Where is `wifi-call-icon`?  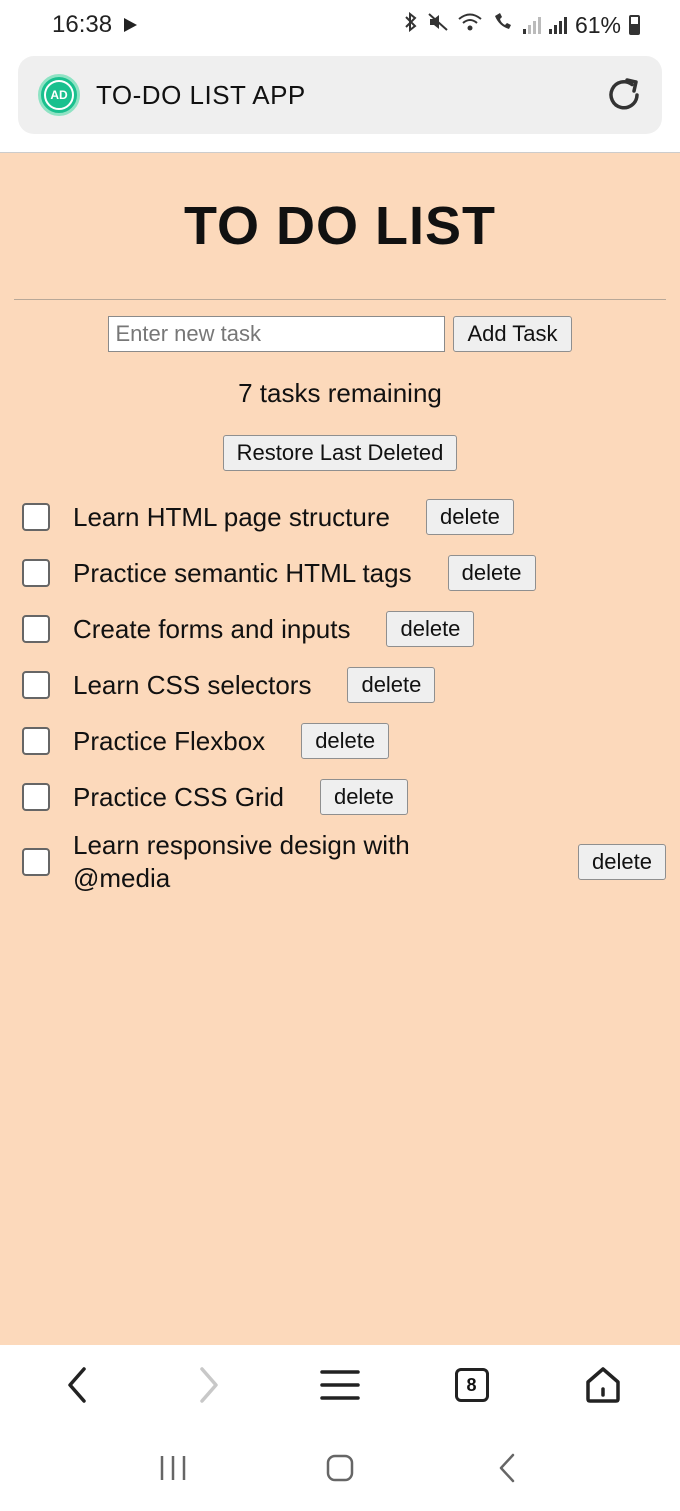 wifi-call-icon is located at coordinates (503, 25).